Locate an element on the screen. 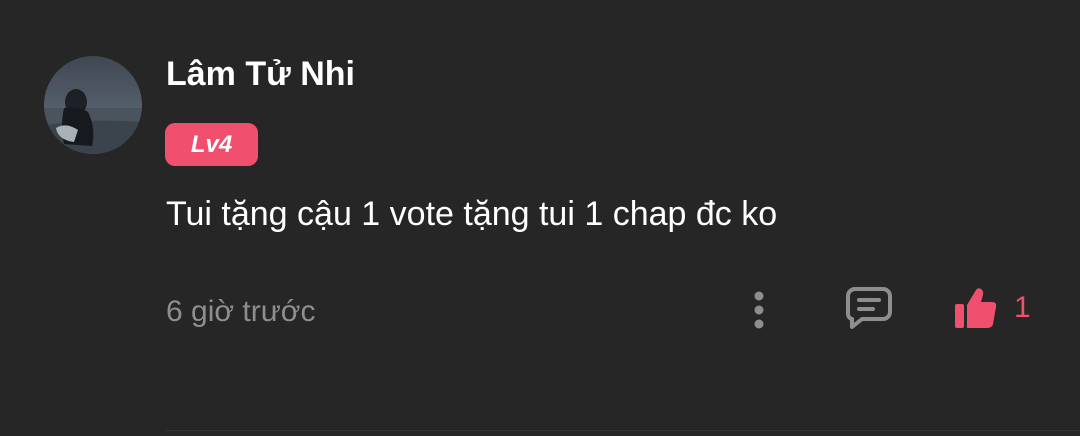 The image size is (1080, 436). thumbs-up-icon is located at coordinates (976, 308).